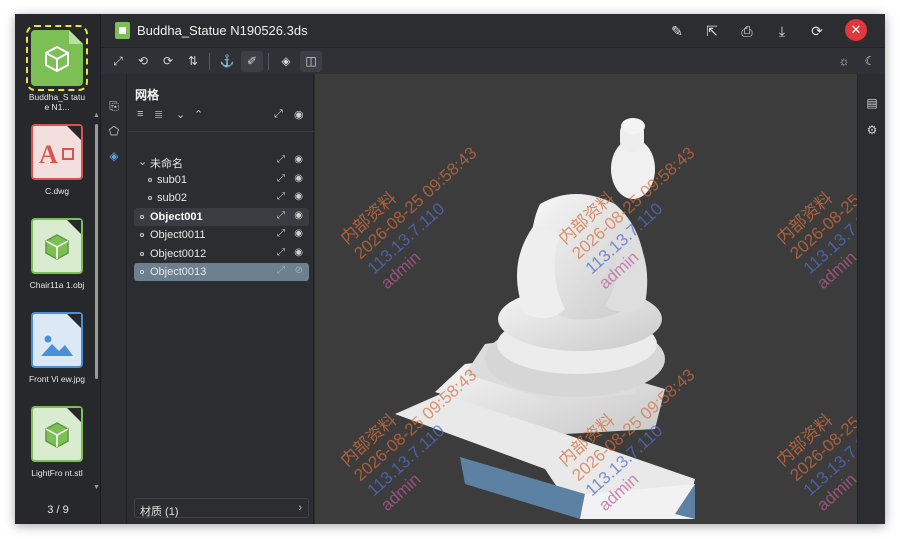  What do you see at coordinates (168, 61) in the screenshot?
I see `reset-rotate-icon: ⟳` at bounding box center [168, 61].